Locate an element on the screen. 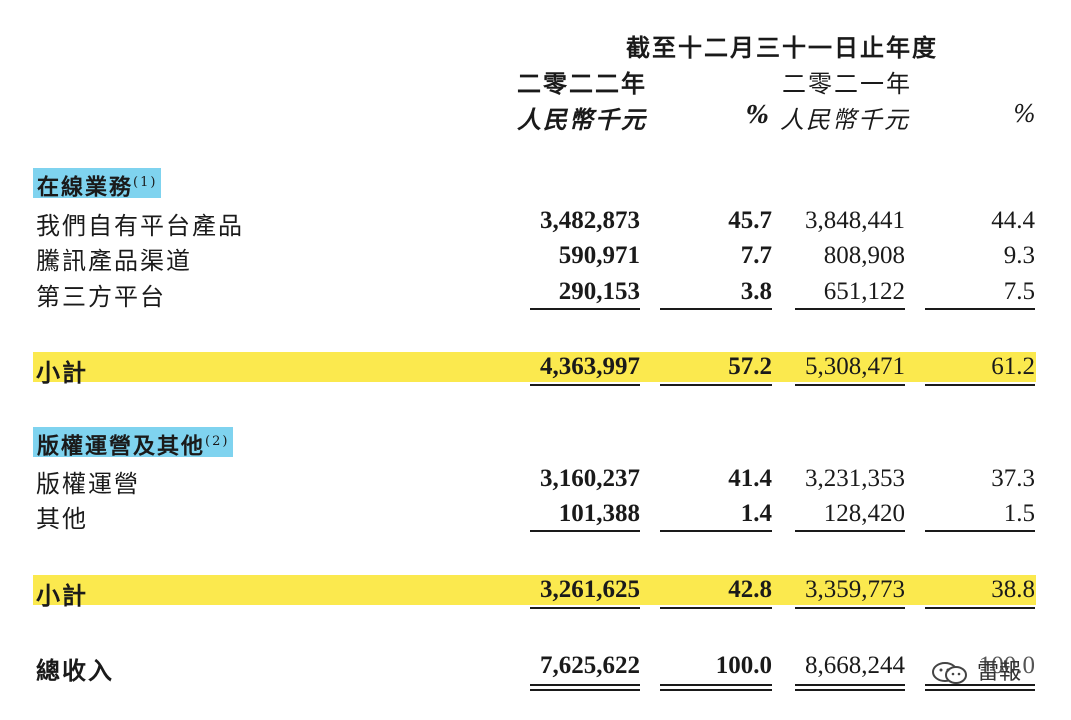  unit-2022-header: 人民幣千元 is located at coordinates (582, 119).